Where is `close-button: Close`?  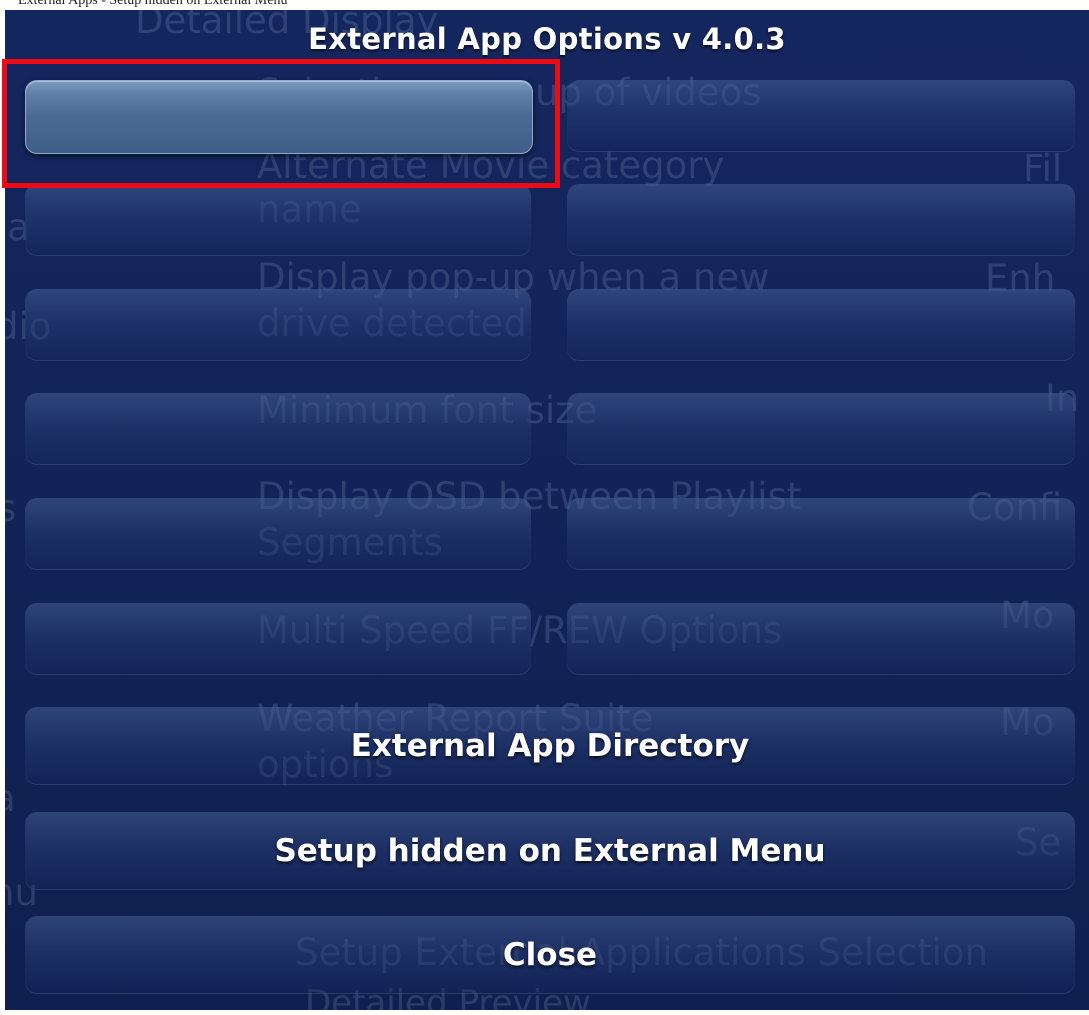 close-button: Close is located at coordinates (550, 955).